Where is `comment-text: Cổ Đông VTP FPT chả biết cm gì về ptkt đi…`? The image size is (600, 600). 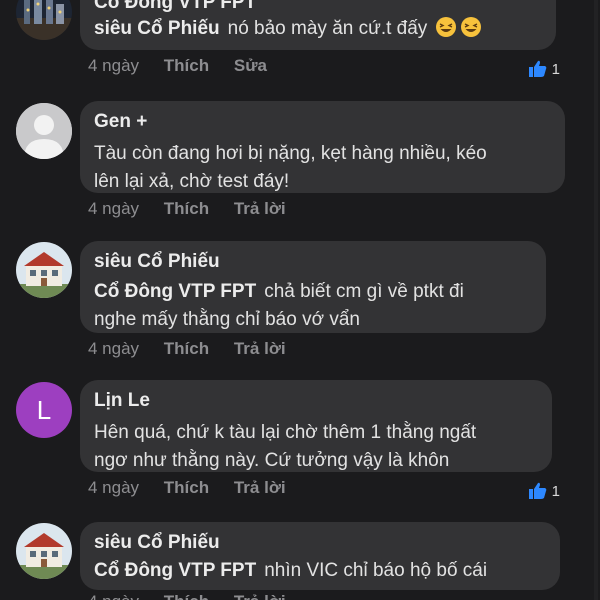 comment-text: Cổ Đông VTP FPT chả biết cm gì về ptkt đi… is located at coordinates (313, 306).